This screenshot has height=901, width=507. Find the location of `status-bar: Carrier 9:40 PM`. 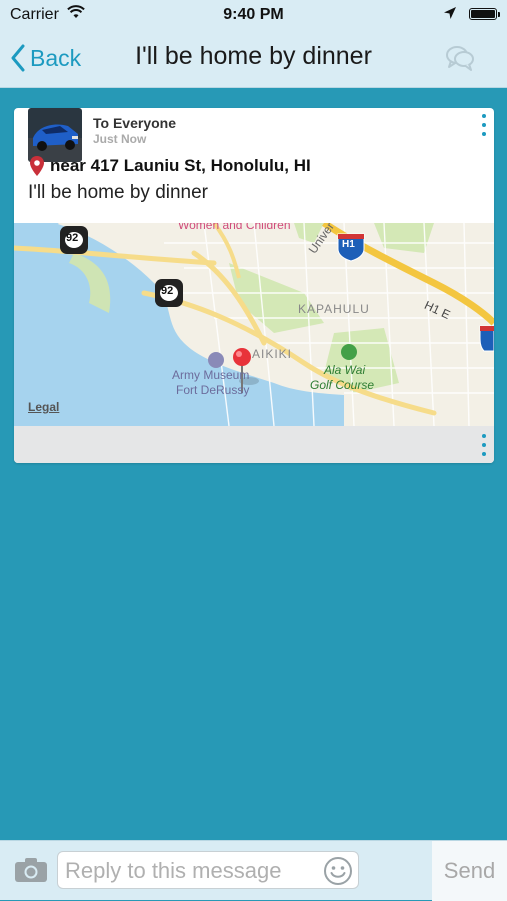

status-bar: Carrier 9:40 PM is located at coordinates (253, 15).